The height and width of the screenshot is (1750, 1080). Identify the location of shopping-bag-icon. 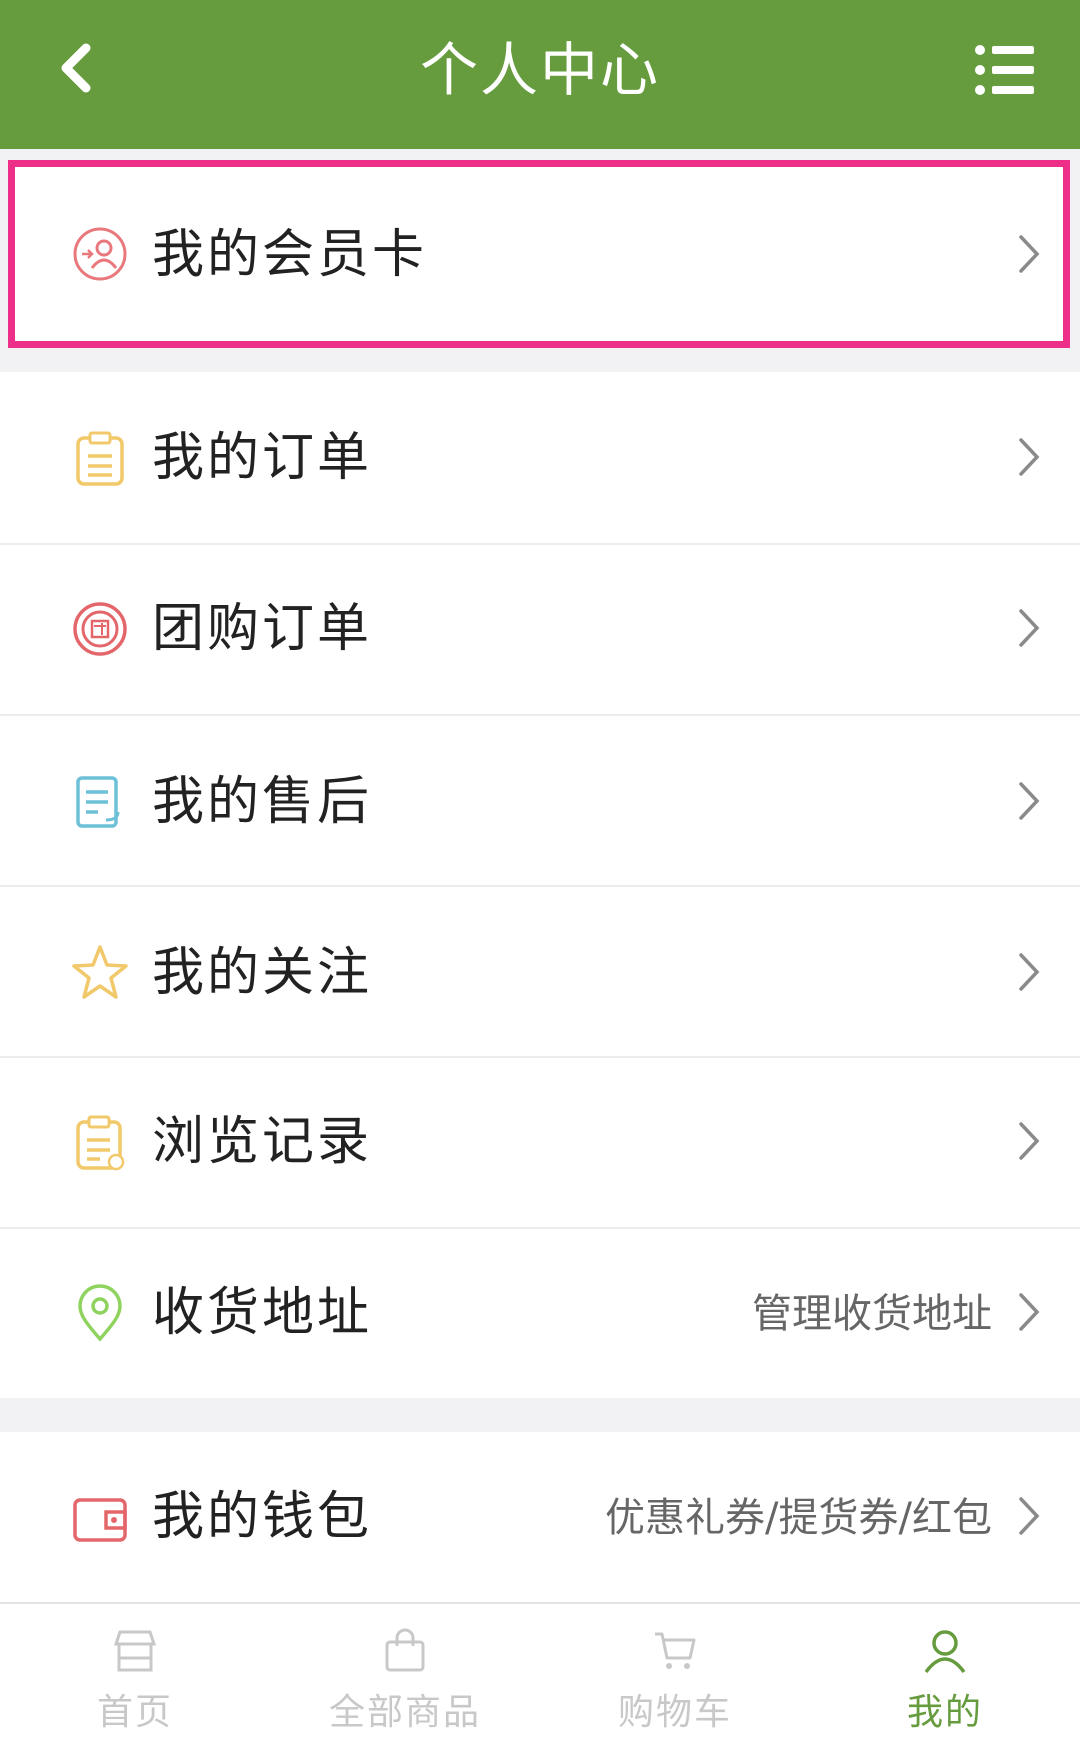
(405, 1650).